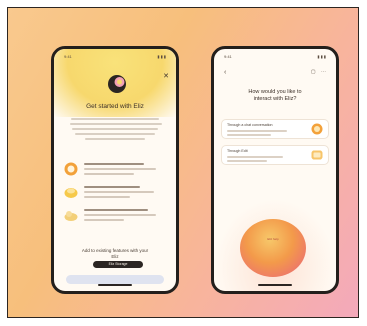 This screenshot has height=326, width=367. Describe the element at coordinates (317, 155) in the screenshot. I see `edit-icon` at that location.